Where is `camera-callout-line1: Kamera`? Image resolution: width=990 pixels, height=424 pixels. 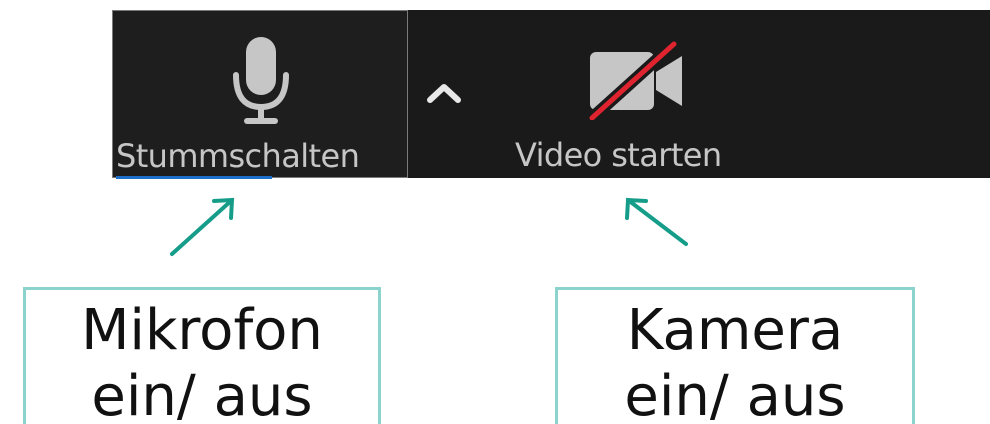
camera-callout-line1: Kamera is located at coordinates (735, 330).